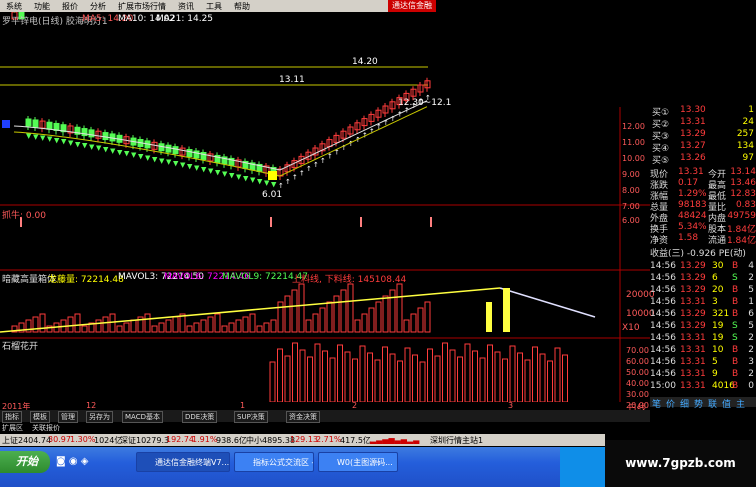  What do you see at coordinates (272, 175) in the screenshot?
I see `low-marker` at bounding box center [272, 175].